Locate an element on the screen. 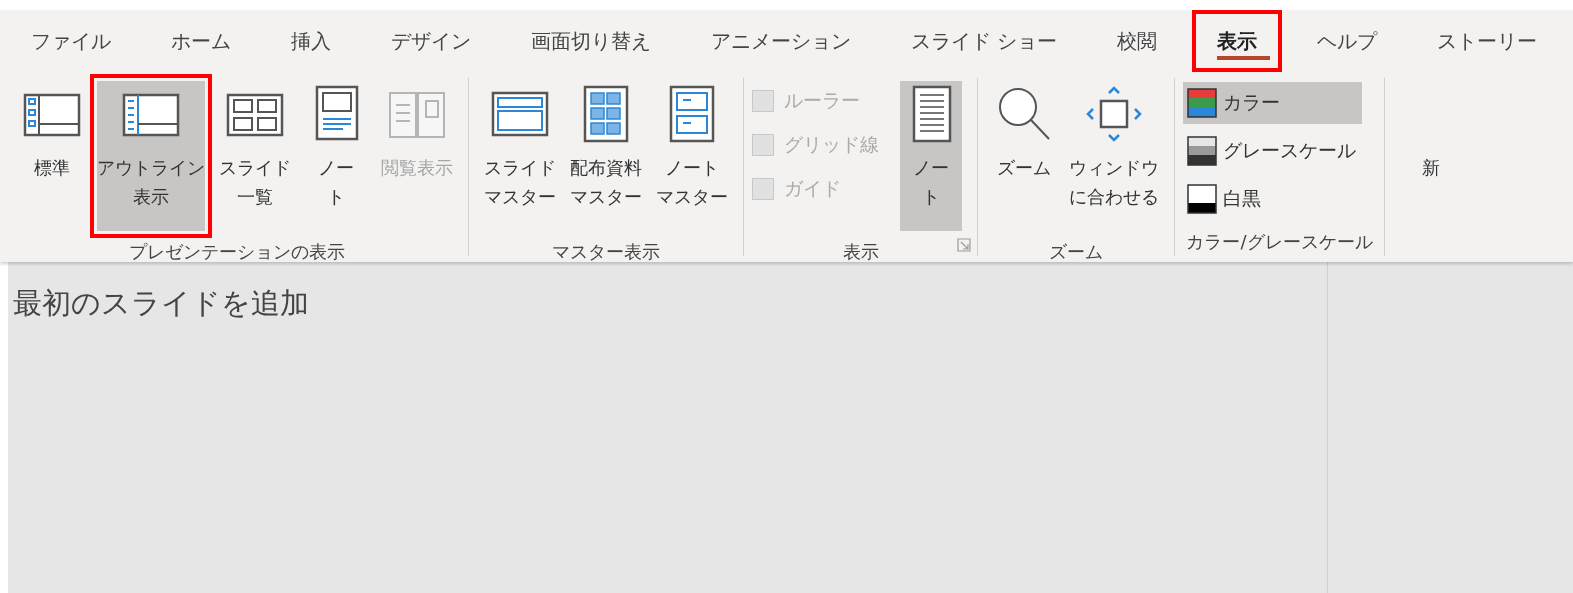 Image resolution: width=1573 pixels, height=593 pixels. color-swatch-icon is located at coordinates (1202, 103).